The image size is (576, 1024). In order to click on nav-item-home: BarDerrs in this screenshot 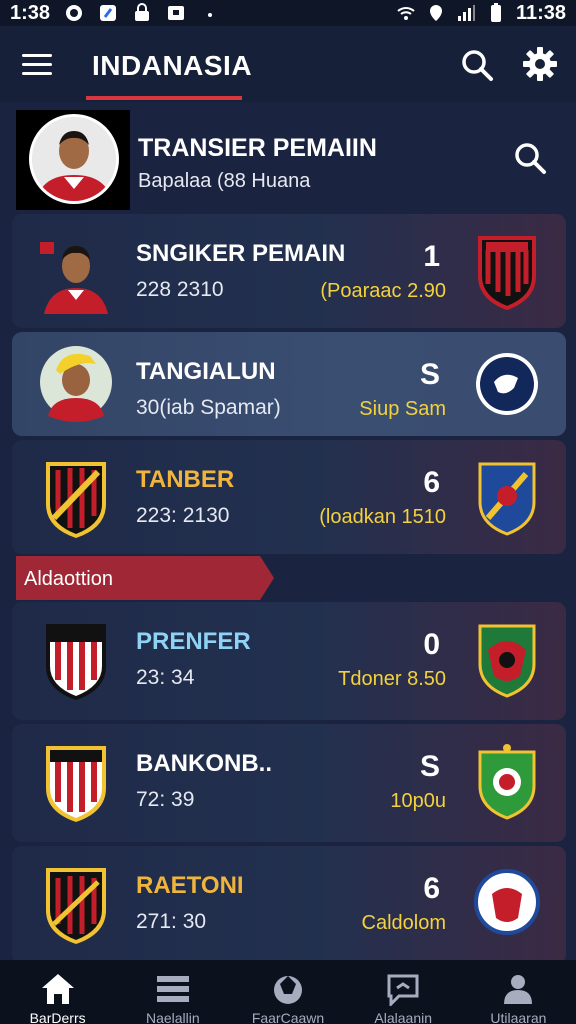, I will do `click(57, 992)`.